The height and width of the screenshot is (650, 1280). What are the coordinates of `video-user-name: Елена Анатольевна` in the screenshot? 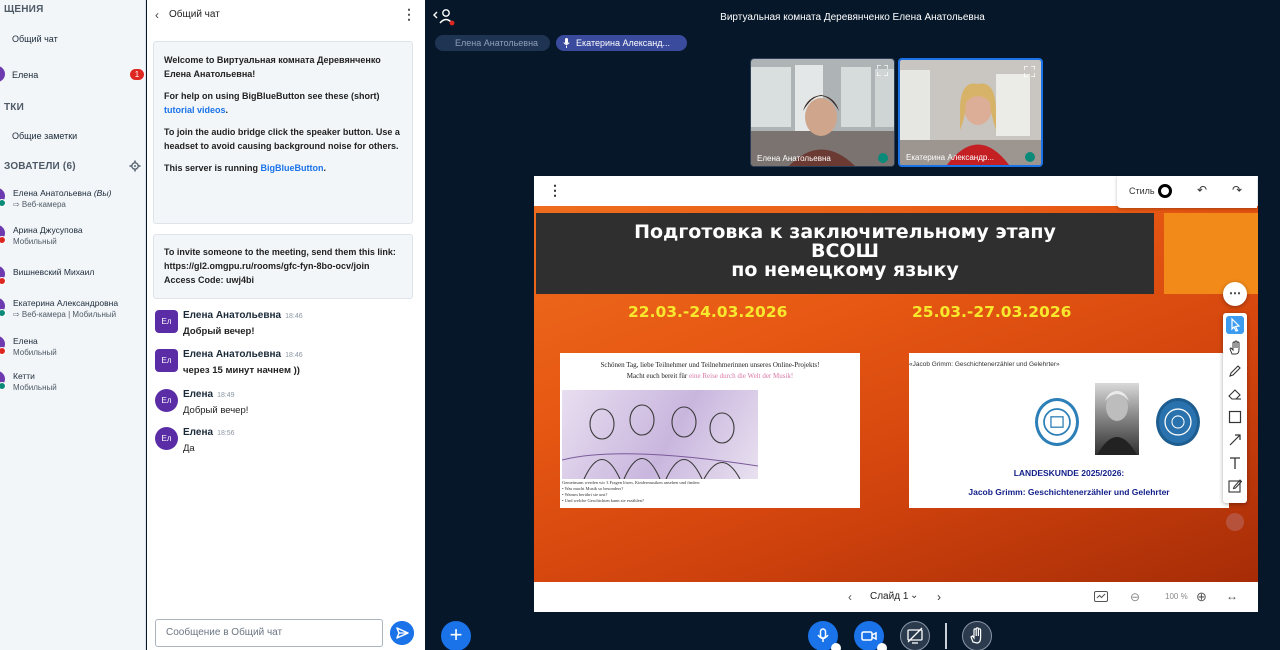 It's located at (794, 158).